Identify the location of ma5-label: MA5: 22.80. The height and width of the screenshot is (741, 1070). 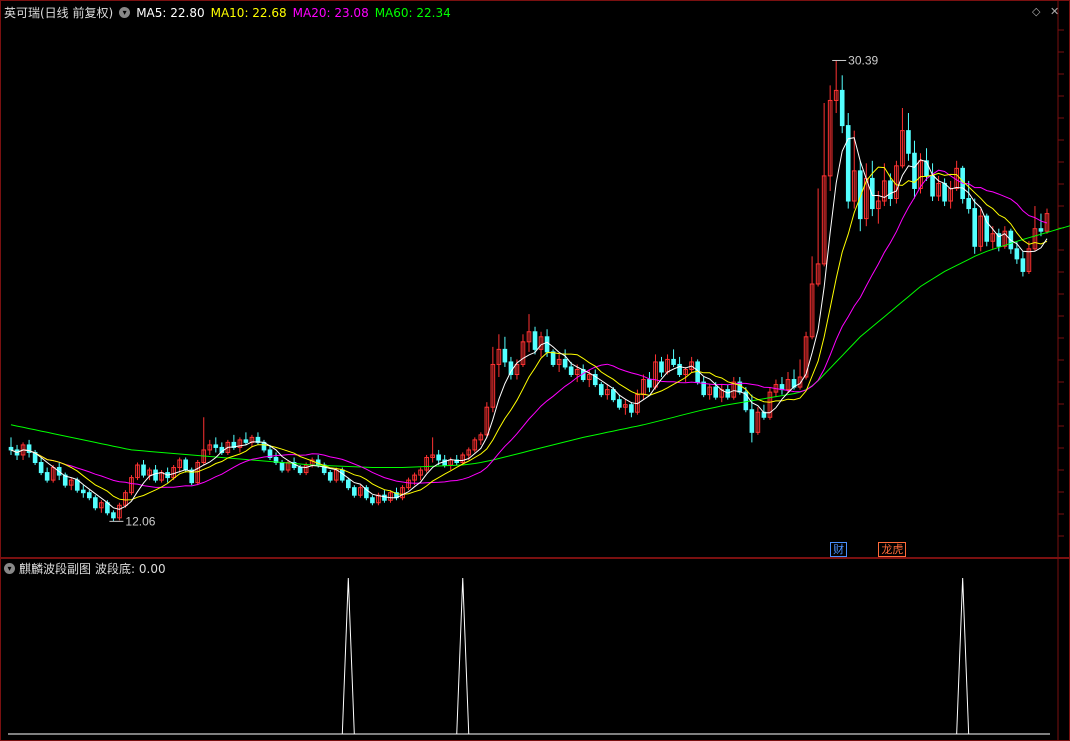
(170, 12).